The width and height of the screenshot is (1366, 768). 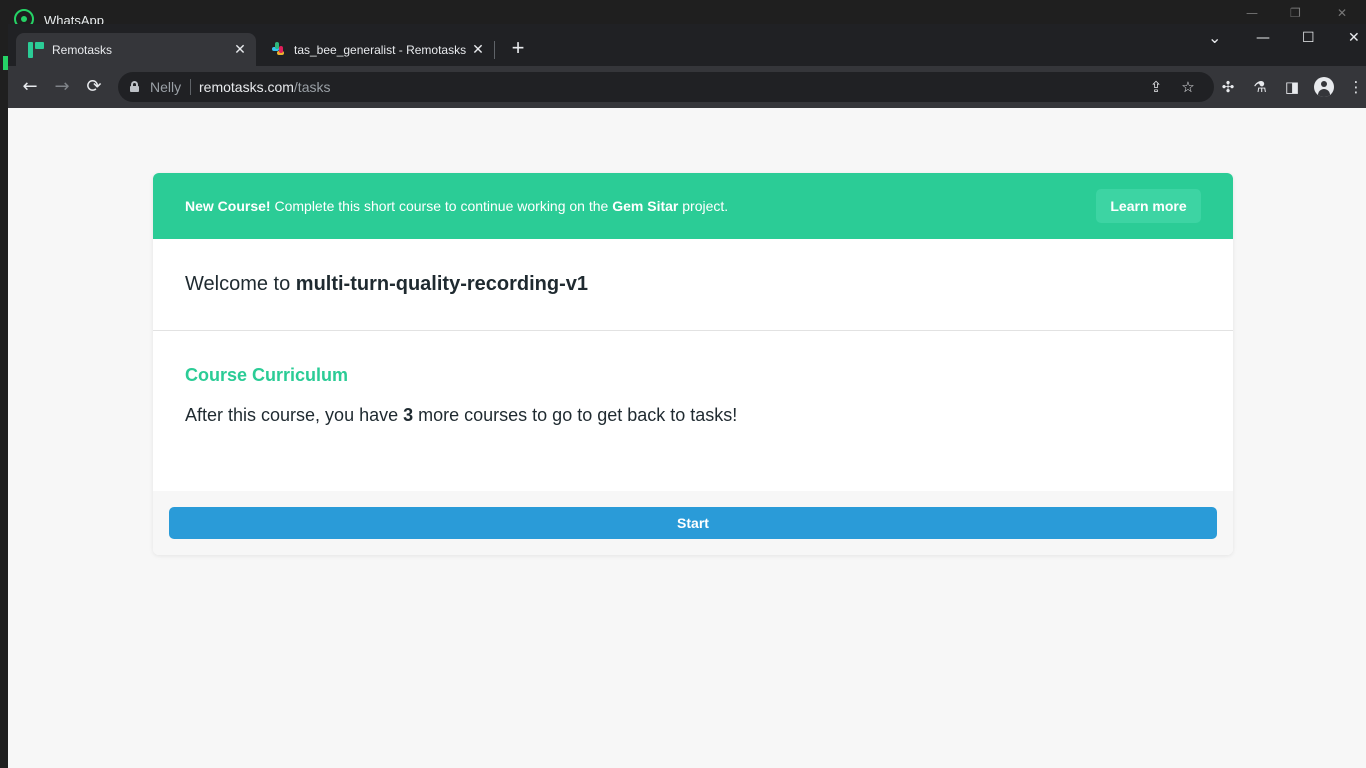 I want to click on slack-favicon-icon, so click(x=278, y=49).